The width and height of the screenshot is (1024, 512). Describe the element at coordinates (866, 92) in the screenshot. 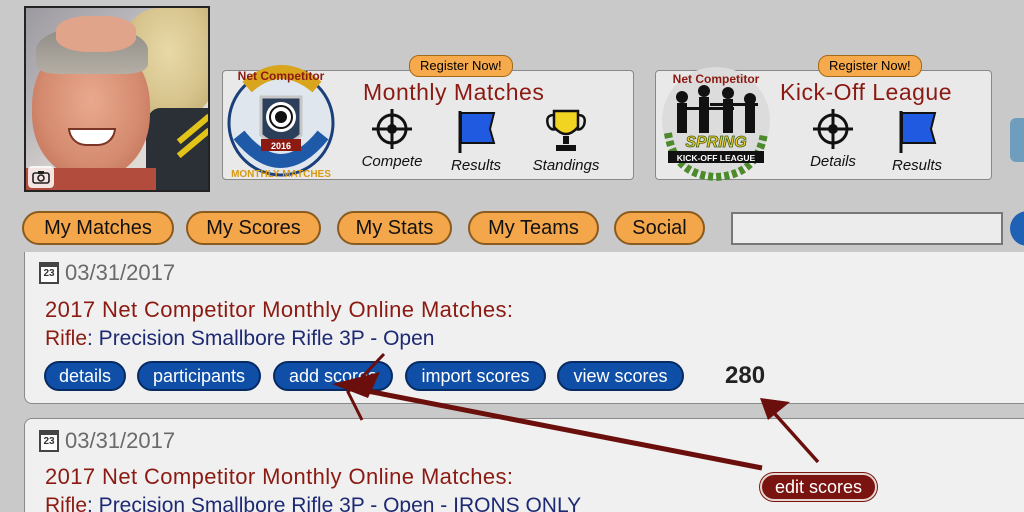

I see `kickoff-league-title: Kick-Off League` at that location.